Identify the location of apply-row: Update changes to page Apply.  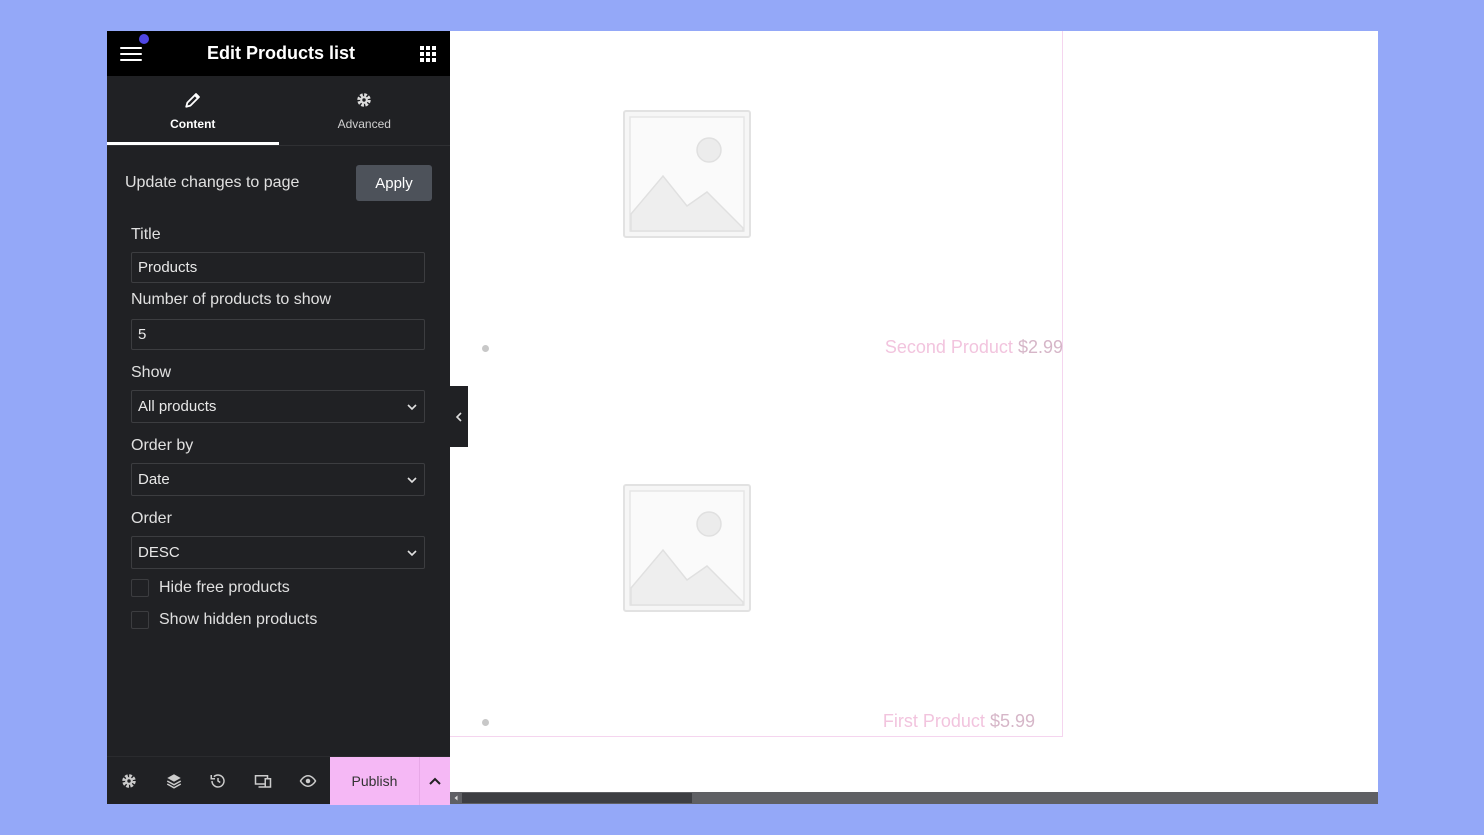
(278, 173).